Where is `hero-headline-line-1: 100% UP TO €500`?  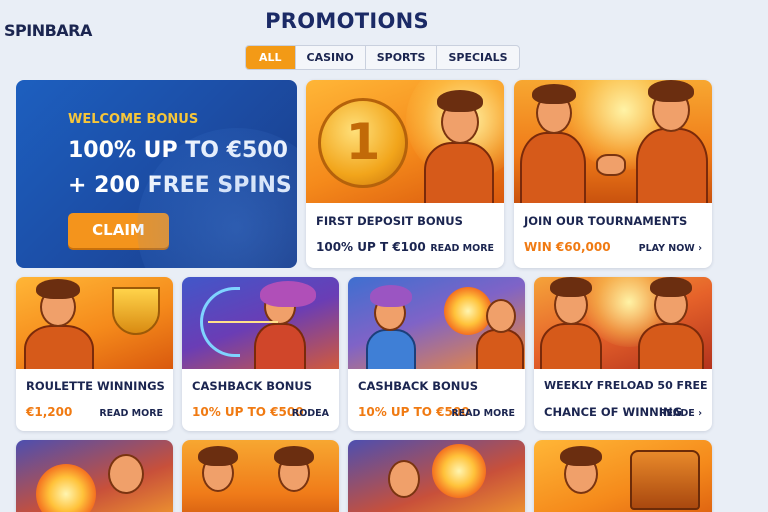 hero-headline-line-1: 100% UP TO €500 is located at coordinates (178, 150).